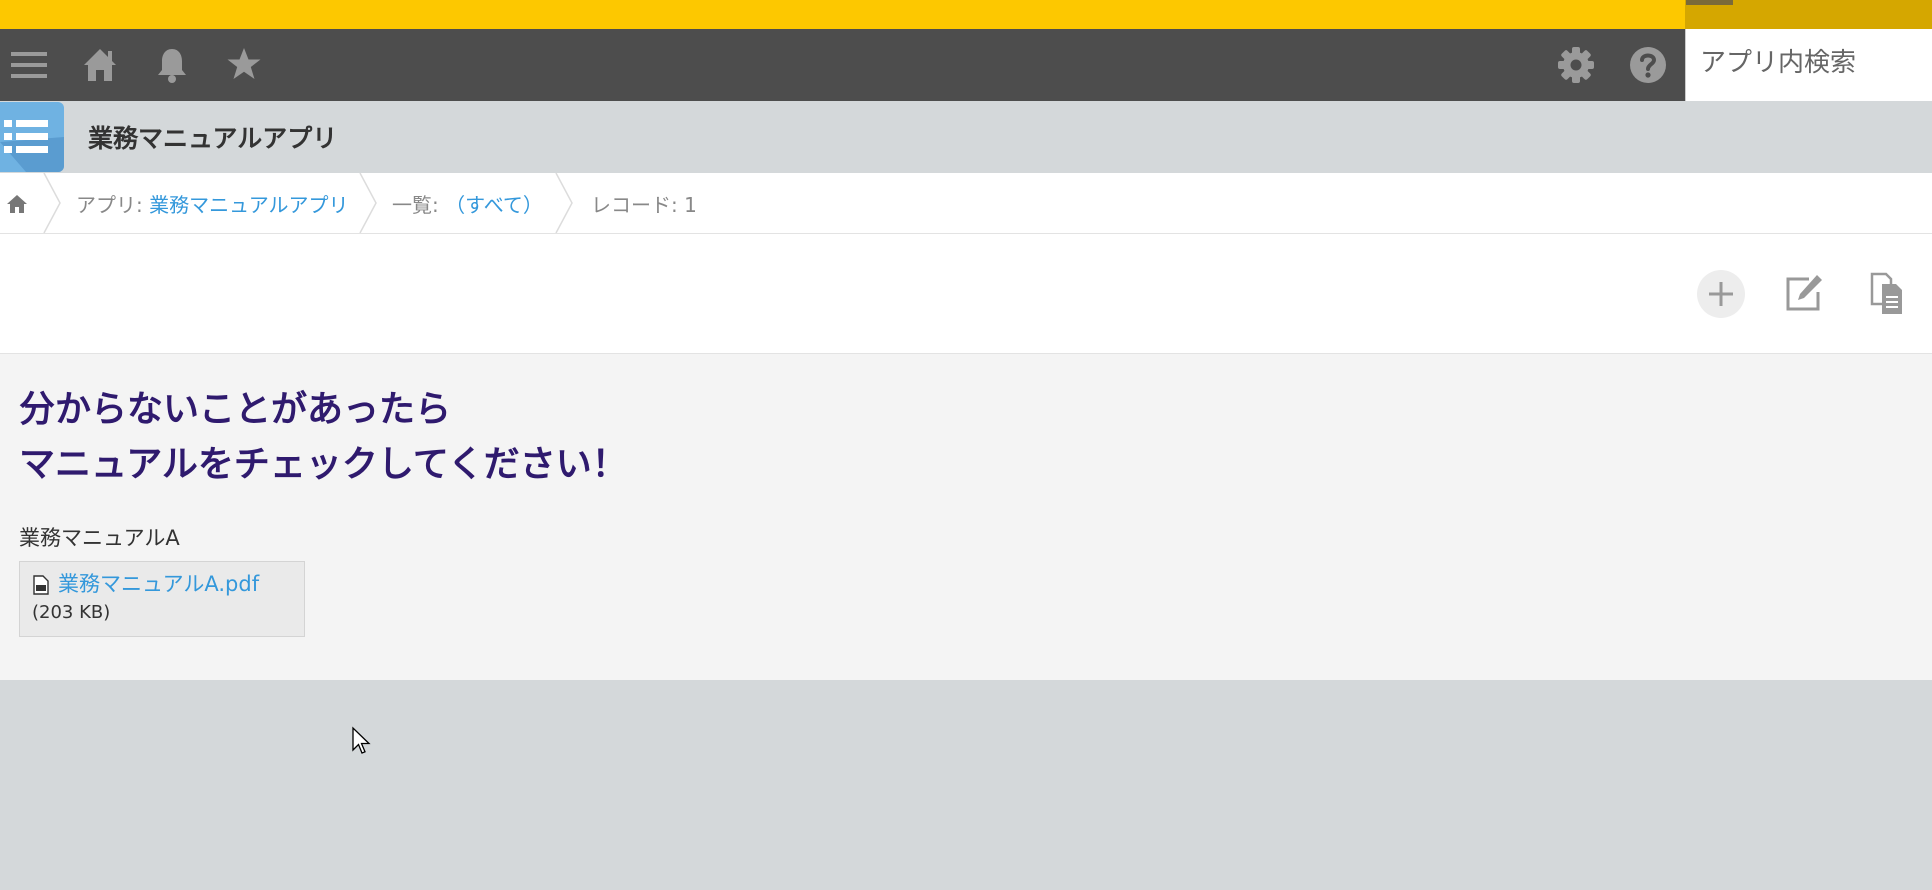 Image resolution: width=1932 pixels, height=890 pixels. I want to click on duplicate-icon, so click(1886, 293).